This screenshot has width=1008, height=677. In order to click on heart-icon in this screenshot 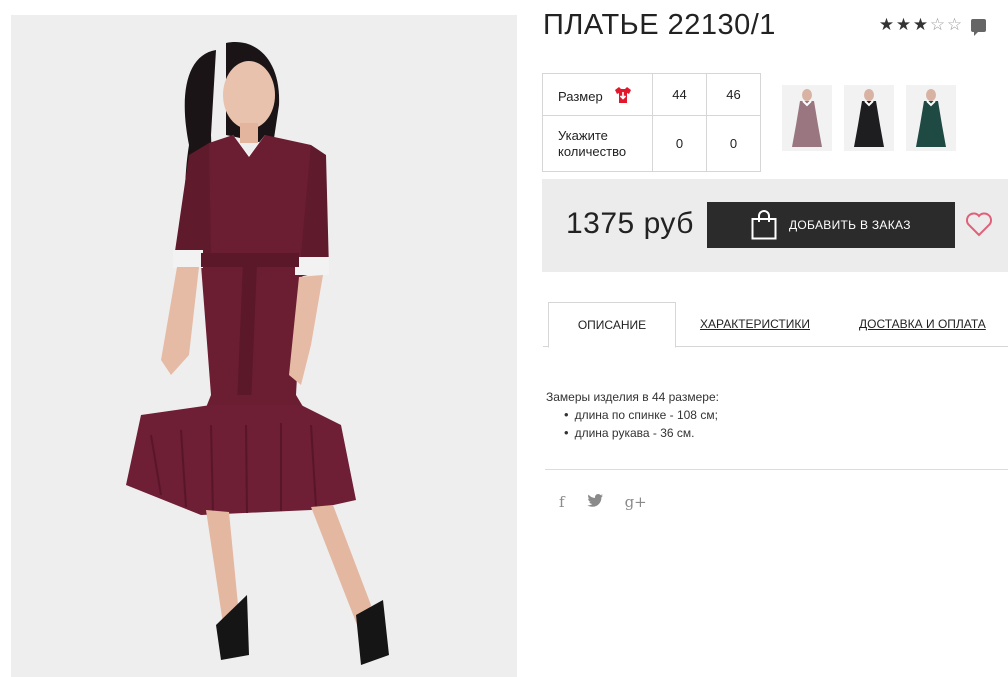, I will do `click(979, 224)`.